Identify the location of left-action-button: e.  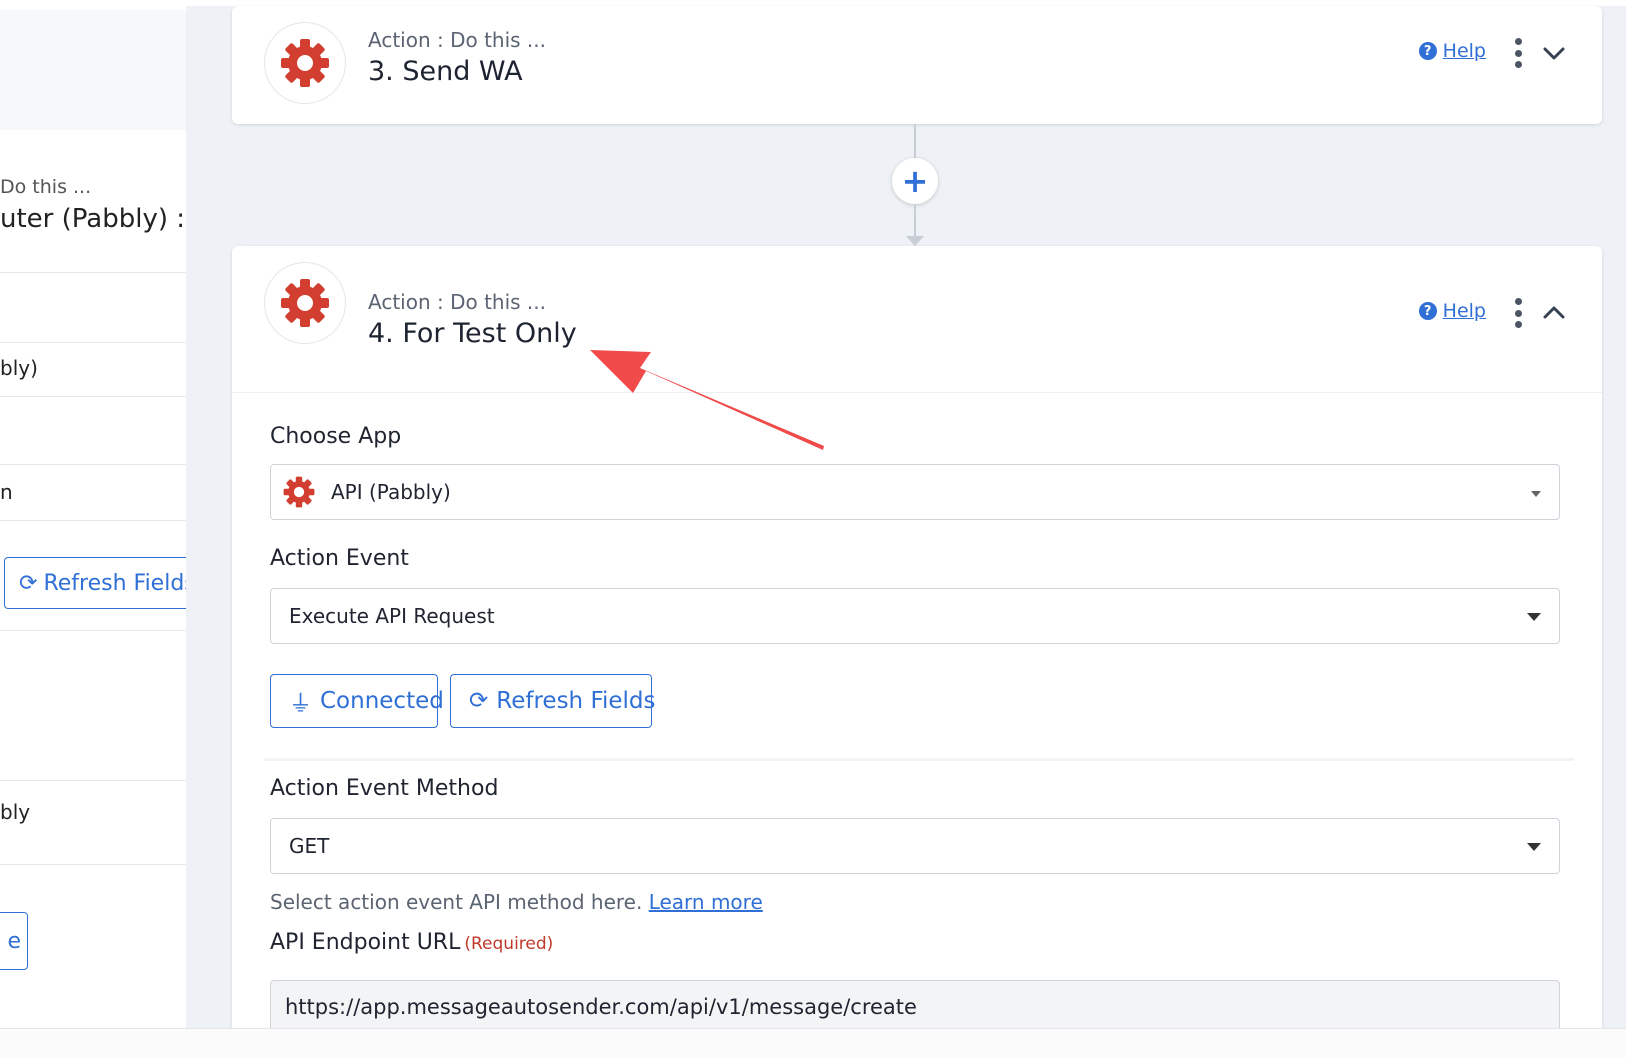
(14, 941).